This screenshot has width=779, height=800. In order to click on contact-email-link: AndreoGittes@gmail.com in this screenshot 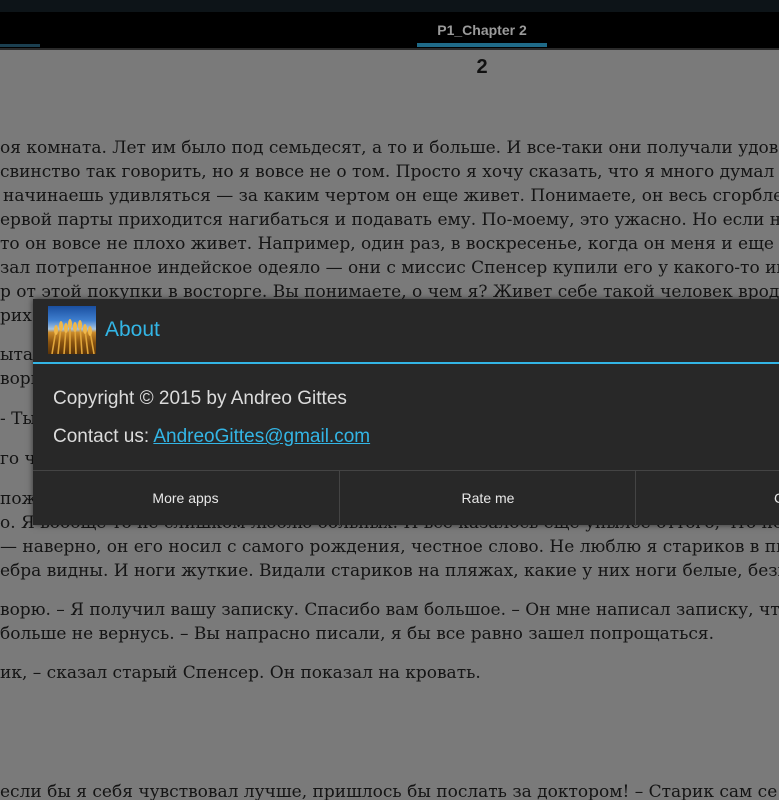, I will do `click(261, 436)`.